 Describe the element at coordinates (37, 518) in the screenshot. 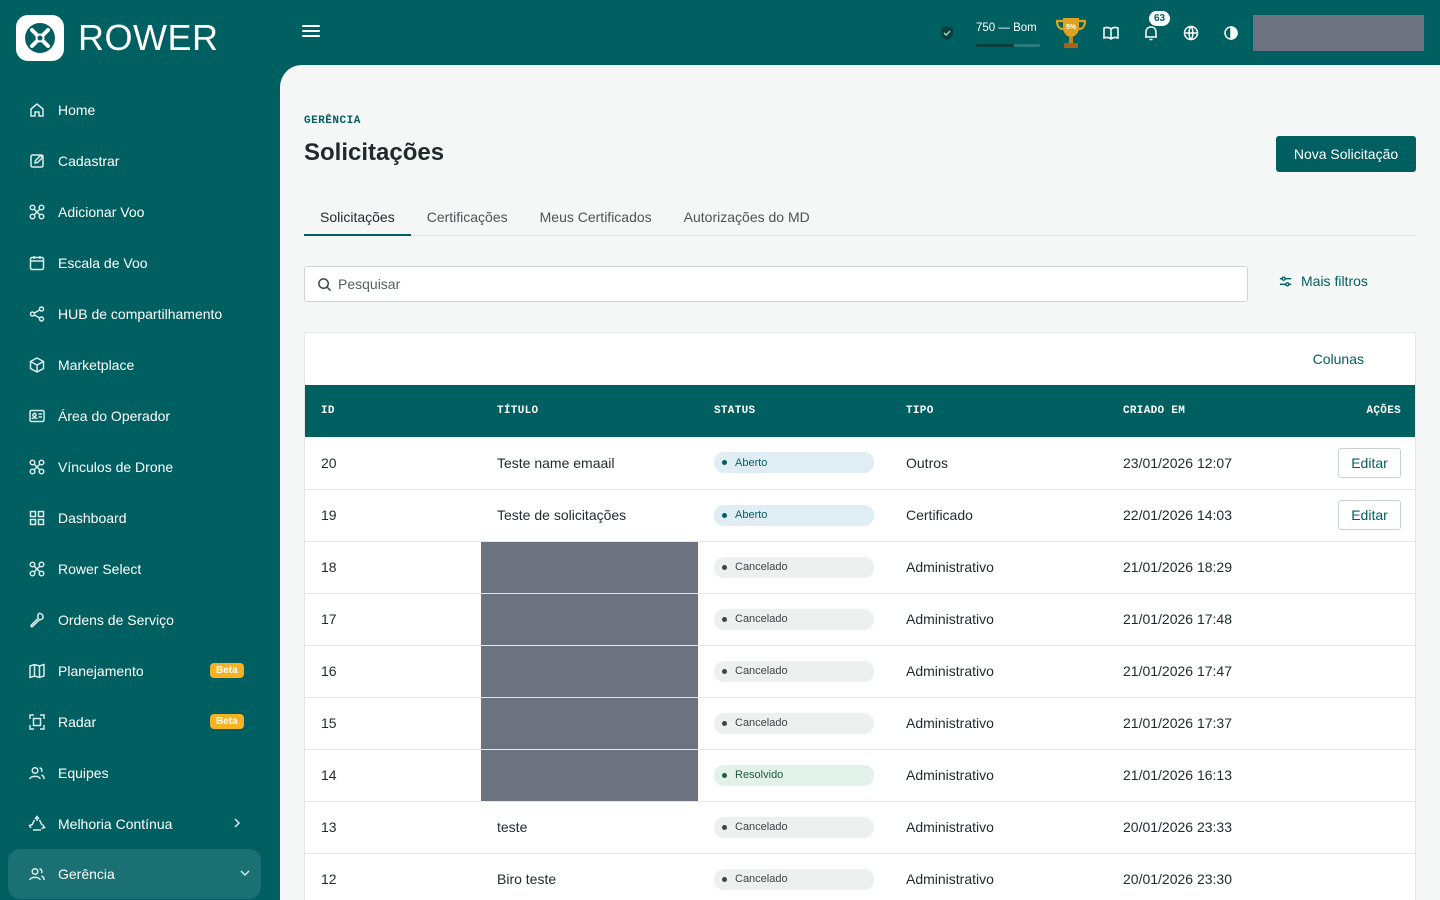

I see `grid-icon` at that location.